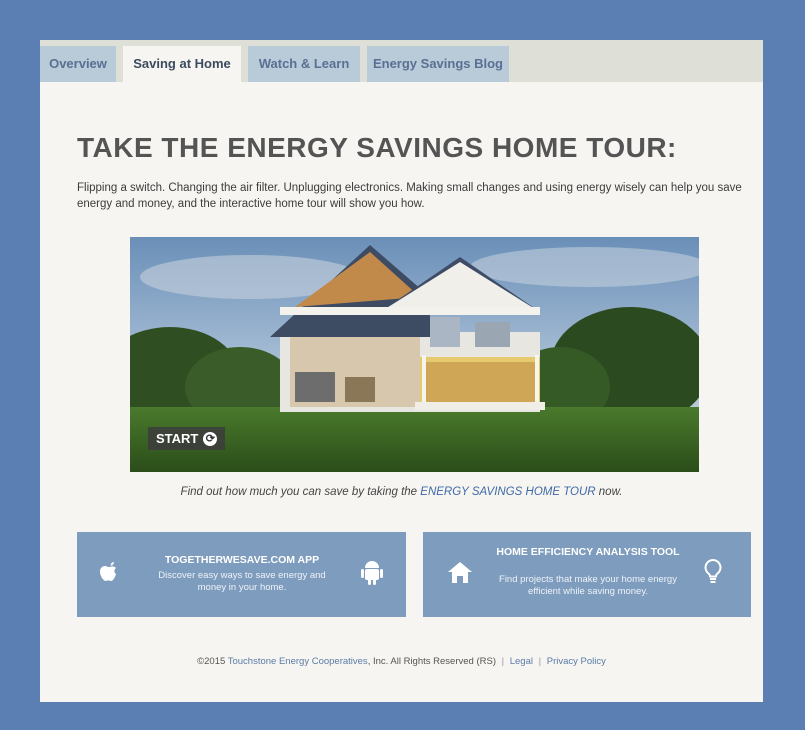 This screenshot has height=730, width=805. I want to click on copyright-suffix: , Inc. All Rights Reserved (RS), so click(431, 661).